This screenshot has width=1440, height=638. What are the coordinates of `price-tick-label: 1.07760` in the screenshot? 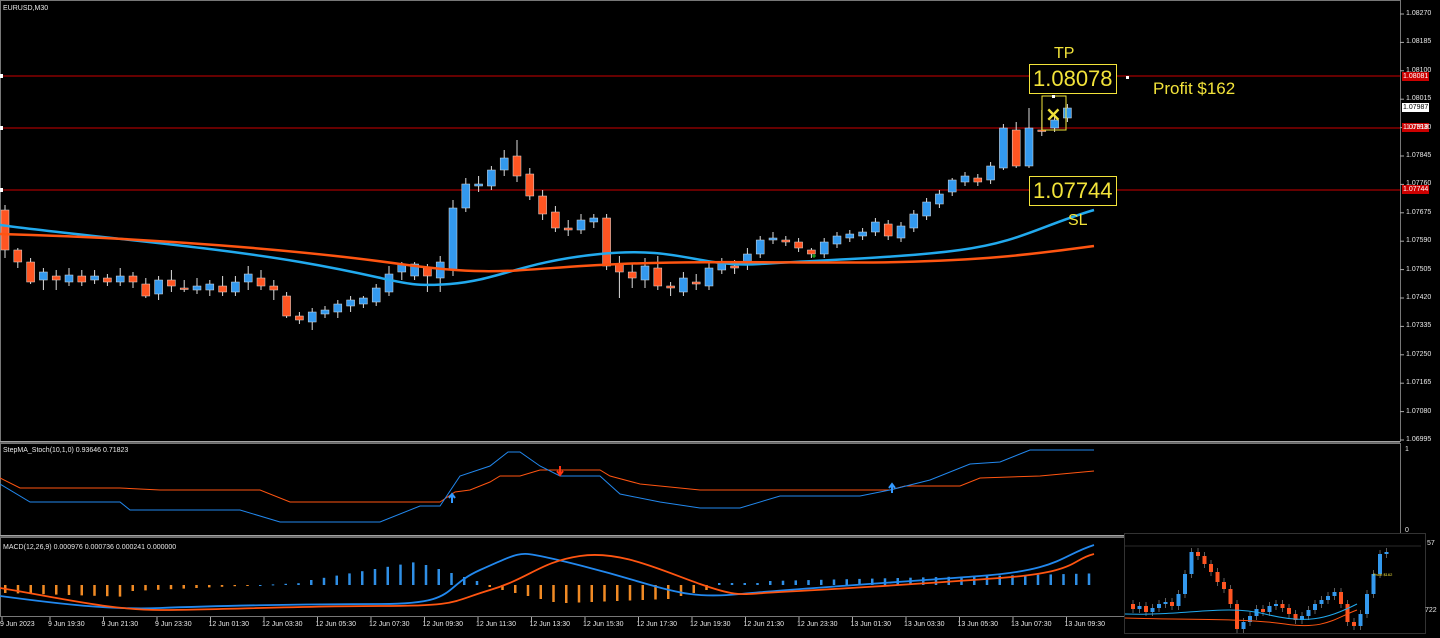 It's located at (1419, 184).